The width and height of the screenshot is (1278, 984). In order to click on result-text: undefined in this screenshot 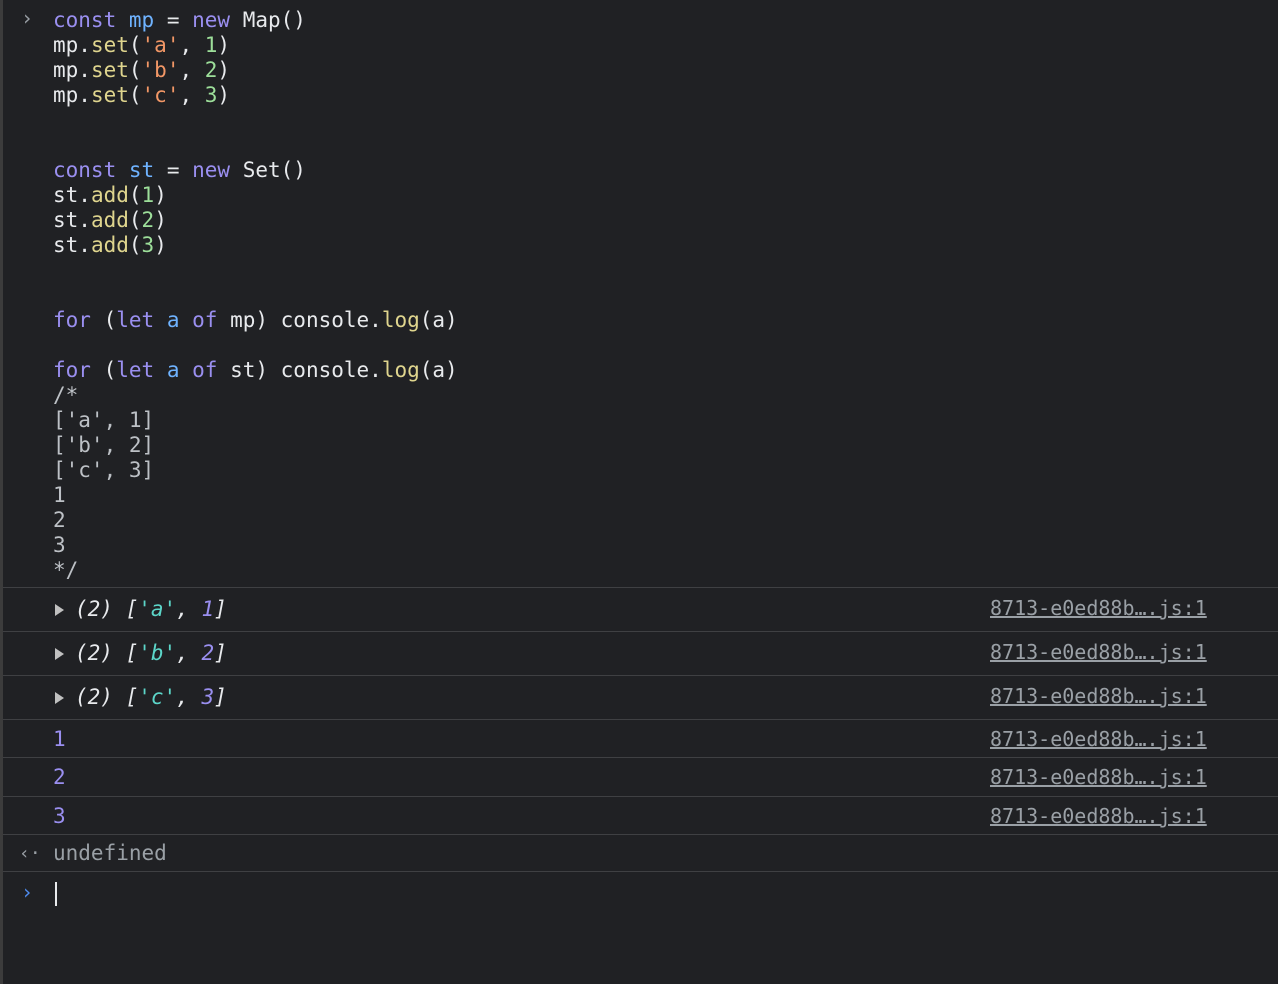, I will do `click(110, 853)`.